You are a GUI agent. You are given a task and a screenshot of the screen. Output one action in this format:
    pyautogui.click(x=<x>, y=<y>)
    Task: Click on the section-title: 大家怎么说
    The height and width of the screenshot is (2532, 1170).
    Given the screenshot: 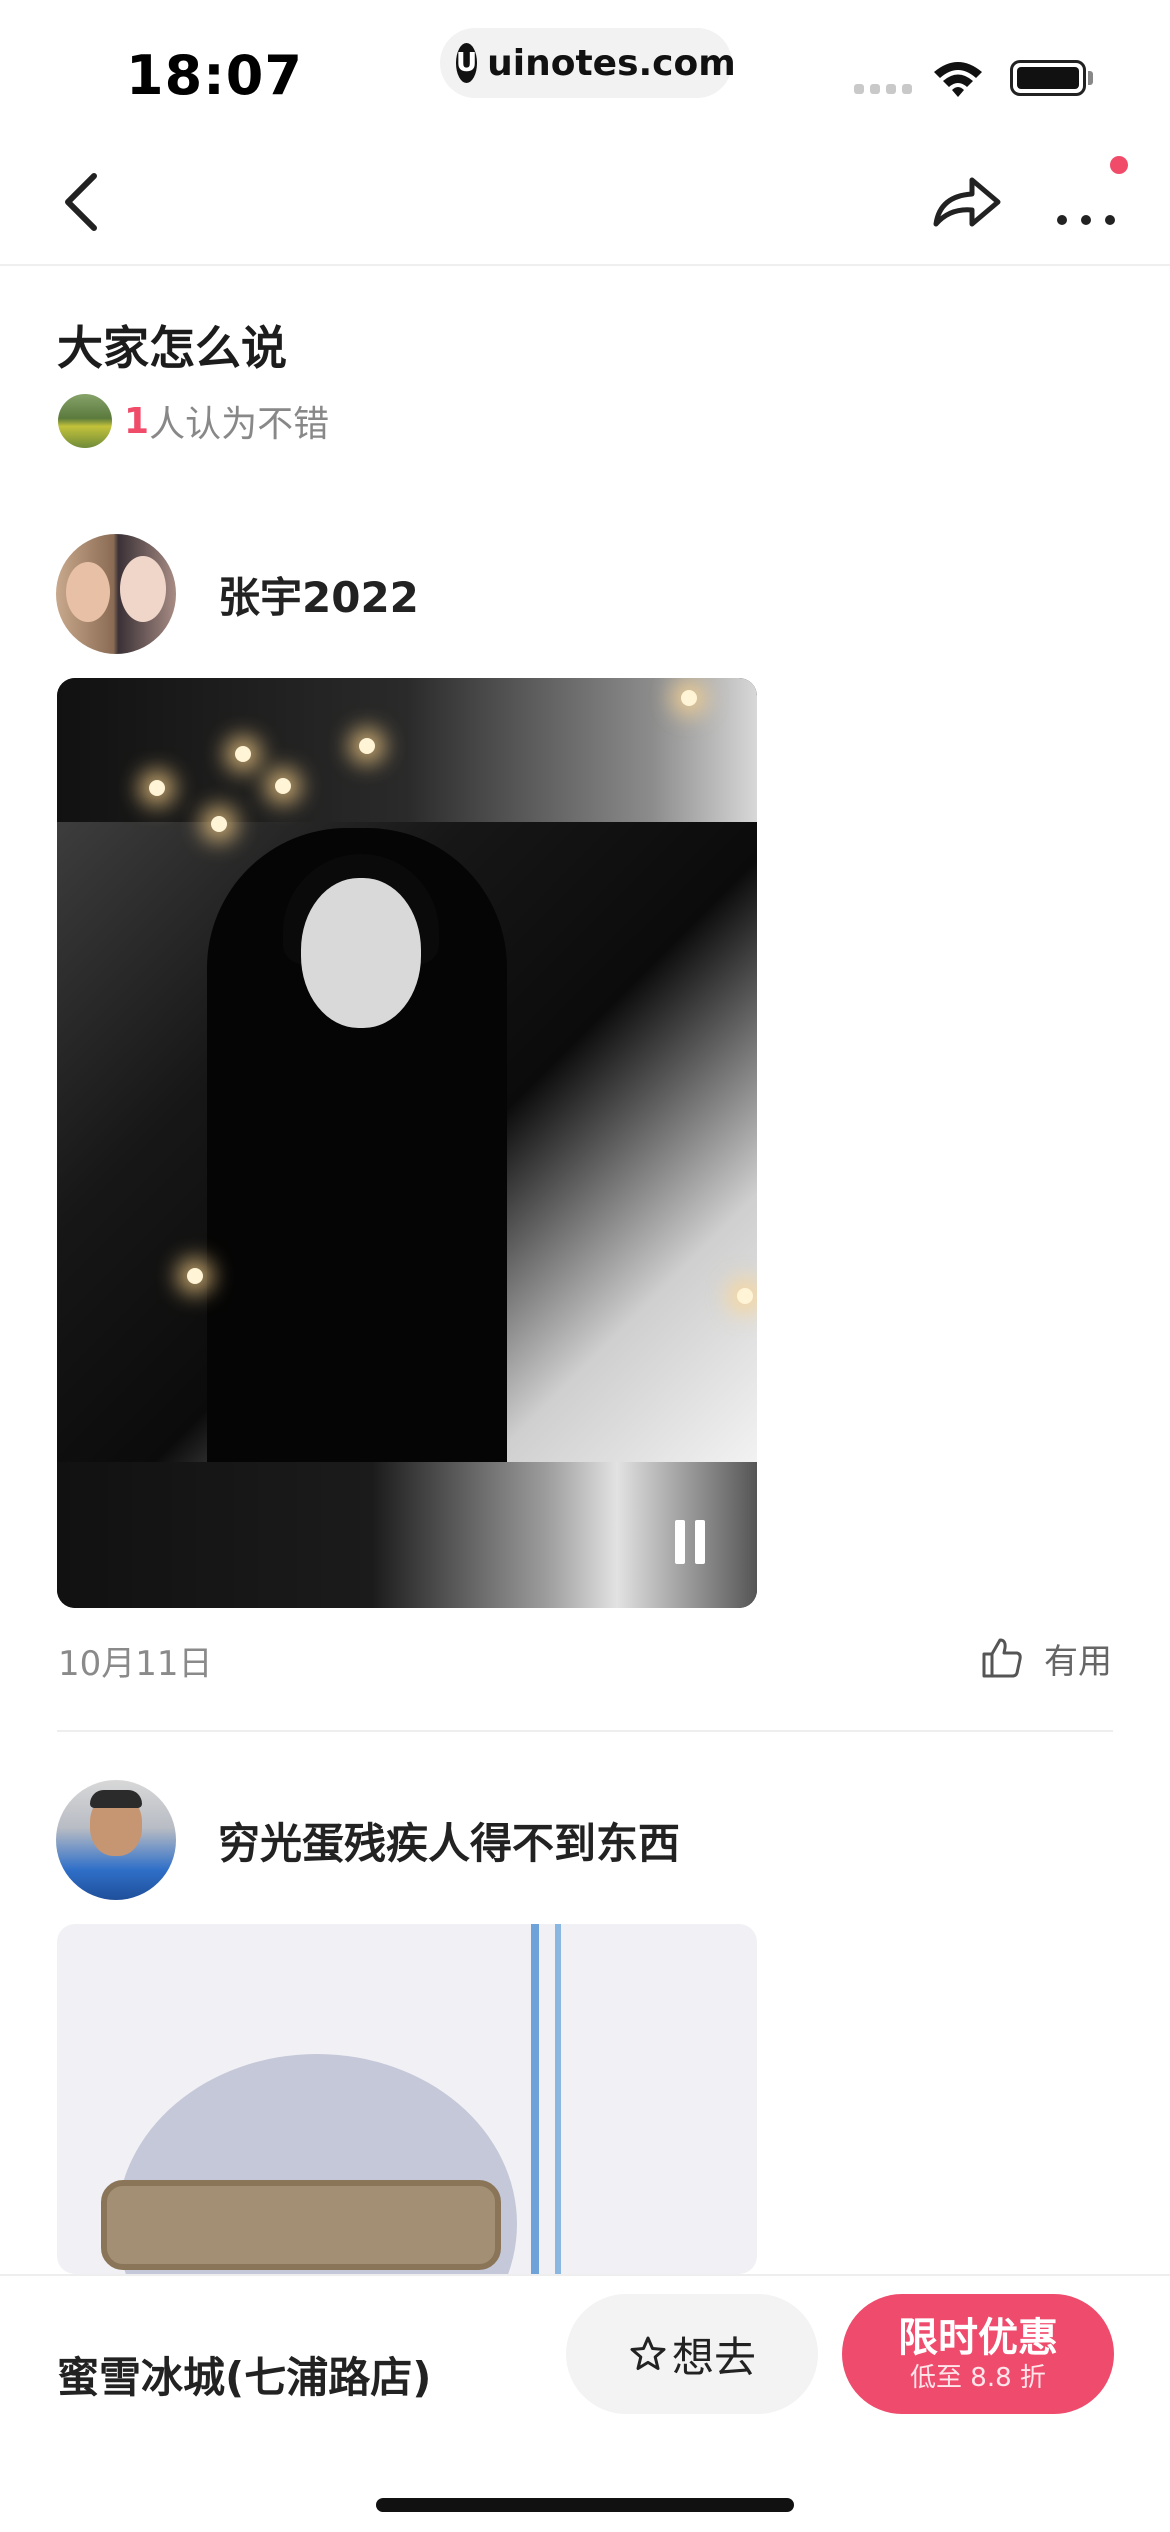 What is the action you would take?
    pyautogui.click(x=172, y=348)
    